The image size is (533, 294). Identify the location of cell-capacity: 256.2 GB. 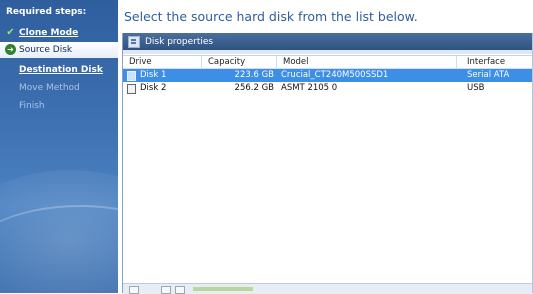
(254, 88).